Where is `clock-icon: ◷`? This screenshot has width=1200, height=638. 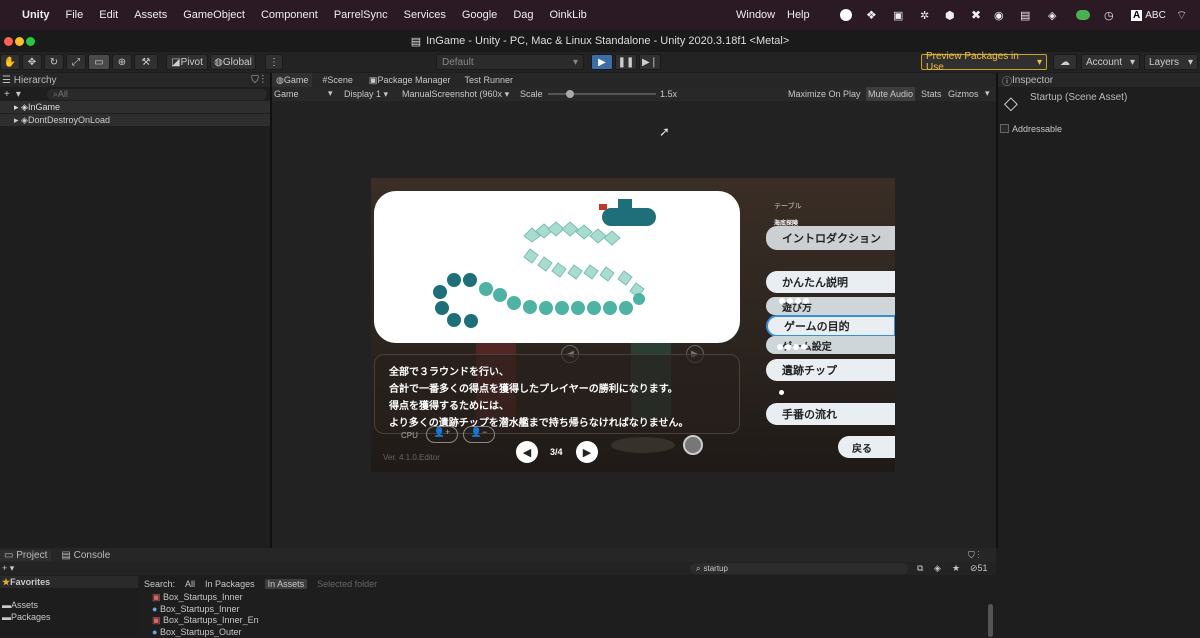
clock-icon: ◷ is located at coordinates (1109, 15).